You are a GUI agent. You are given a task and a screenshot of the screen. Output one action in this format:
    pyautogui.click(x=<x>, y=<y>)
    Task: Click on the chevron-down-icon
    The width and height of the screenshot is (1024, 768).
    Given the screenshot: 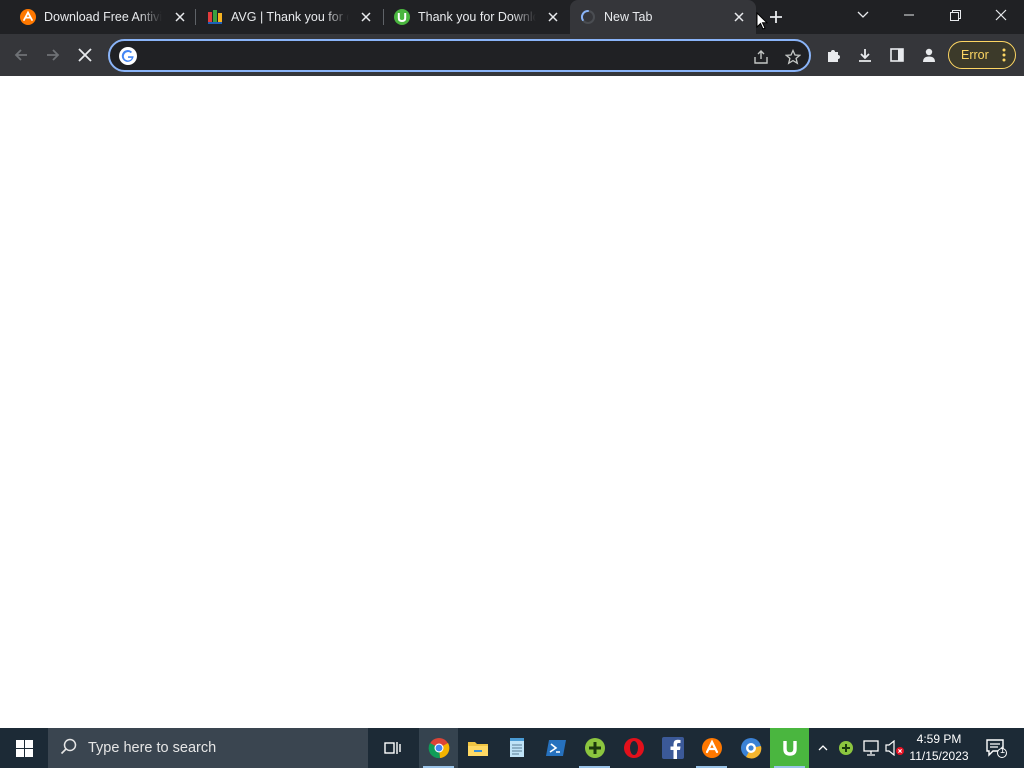 What is the action you would take?
    pyautogui.click(x=863, y=14)
    